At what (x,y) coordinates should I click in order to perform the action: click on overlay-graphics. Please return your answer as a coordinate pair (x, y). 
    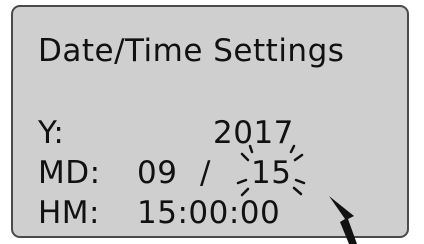
    Looking at the image, I should click on (296, 194).